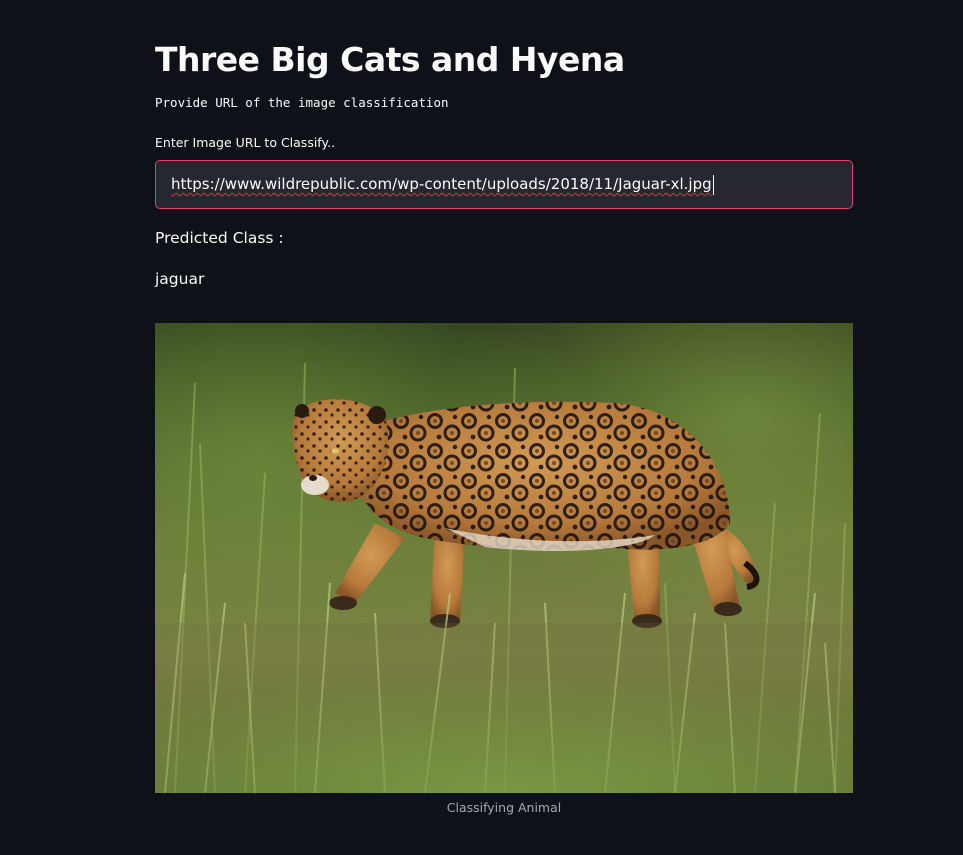 The image size is (963, 855). I want to click on text-caret, so click(713, 184).